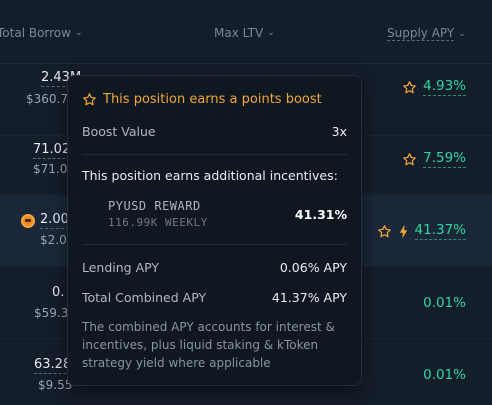 The height and width of the screenshot is (405, 492). I want to click on header-supply-apy: Supply APY ⌄, so click(426, 33).